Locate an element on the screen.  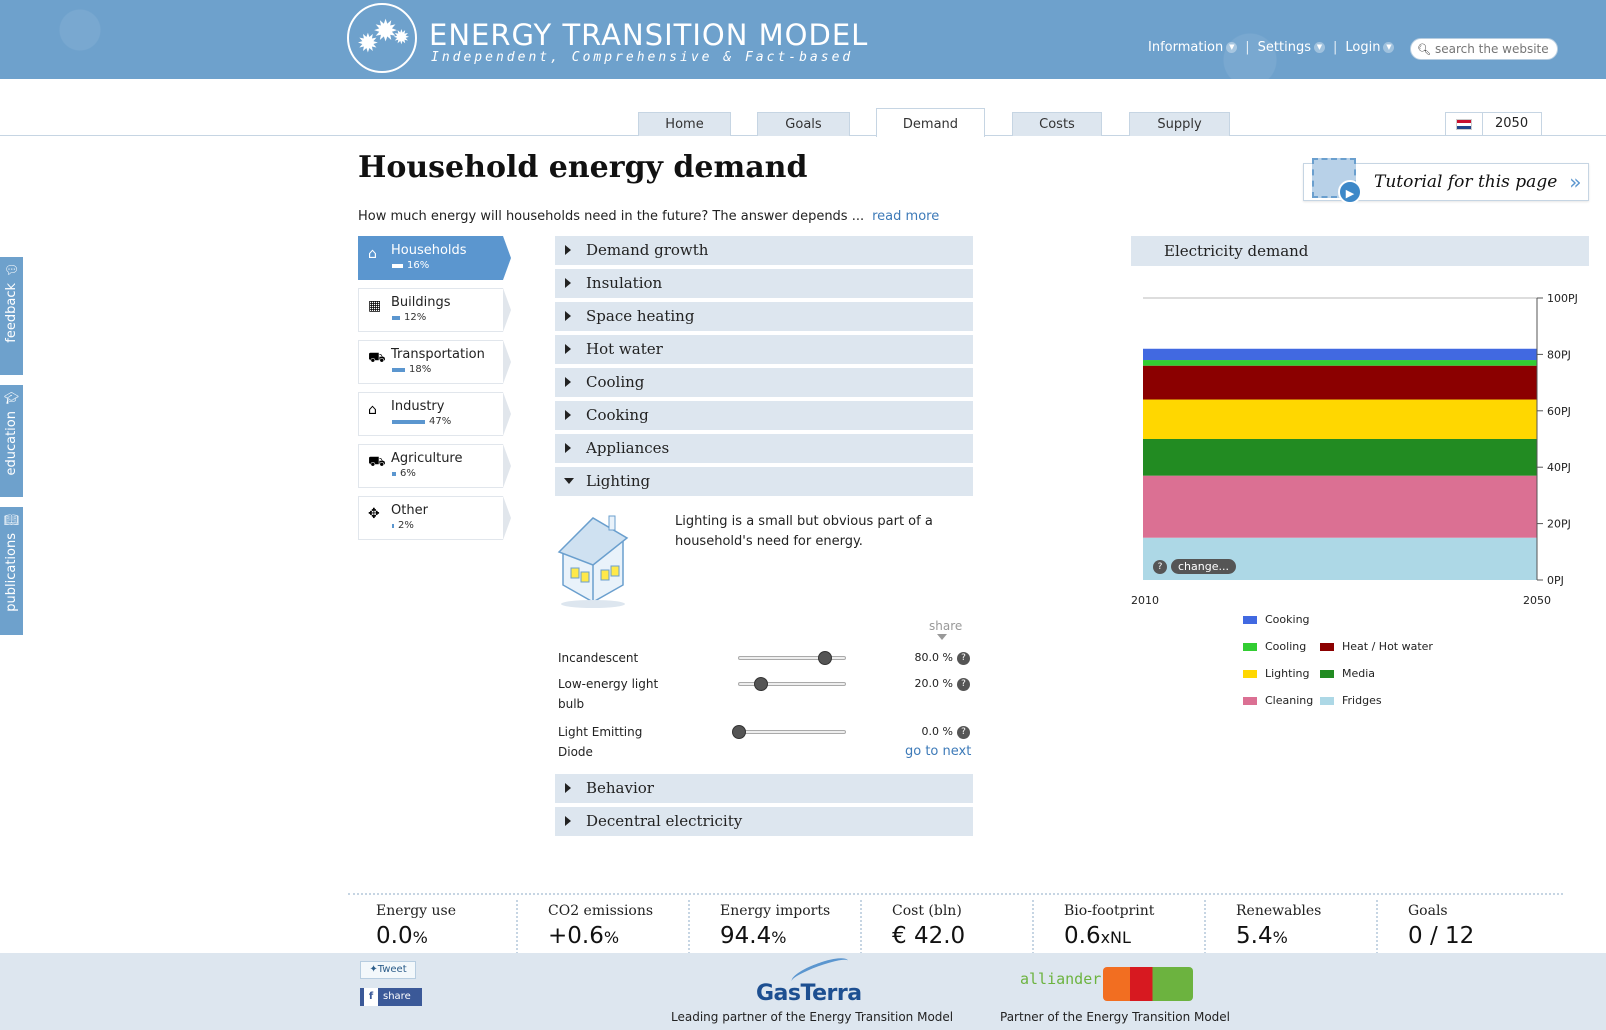
kpi-unit: % is located at coordinates (1280, 937).